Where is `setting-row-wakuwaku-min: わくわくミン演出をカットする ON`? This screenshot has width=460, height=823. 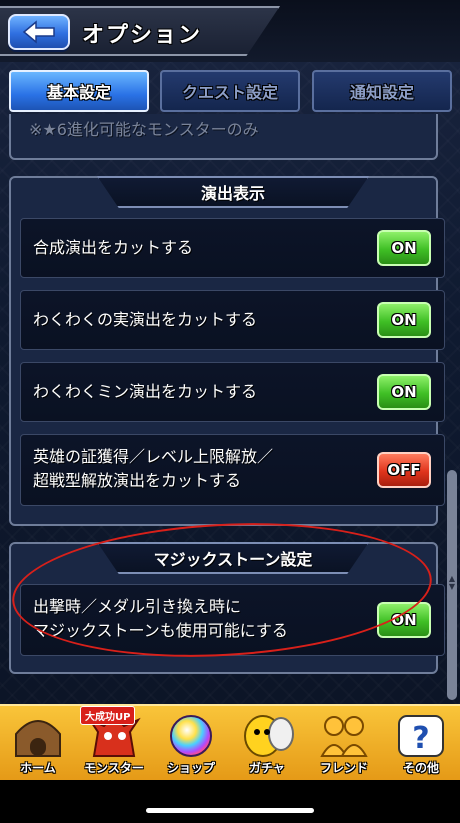
setting-row-wakuwaku-min: わくわくミン演出をカットする ON is located at coordinates (232, 392).